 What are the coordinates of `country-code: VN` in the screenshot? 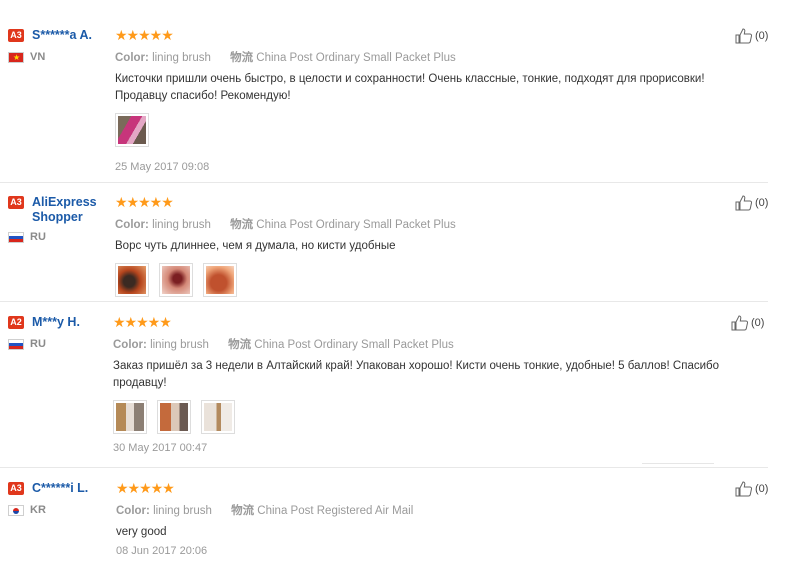 It's located at (38, 57).